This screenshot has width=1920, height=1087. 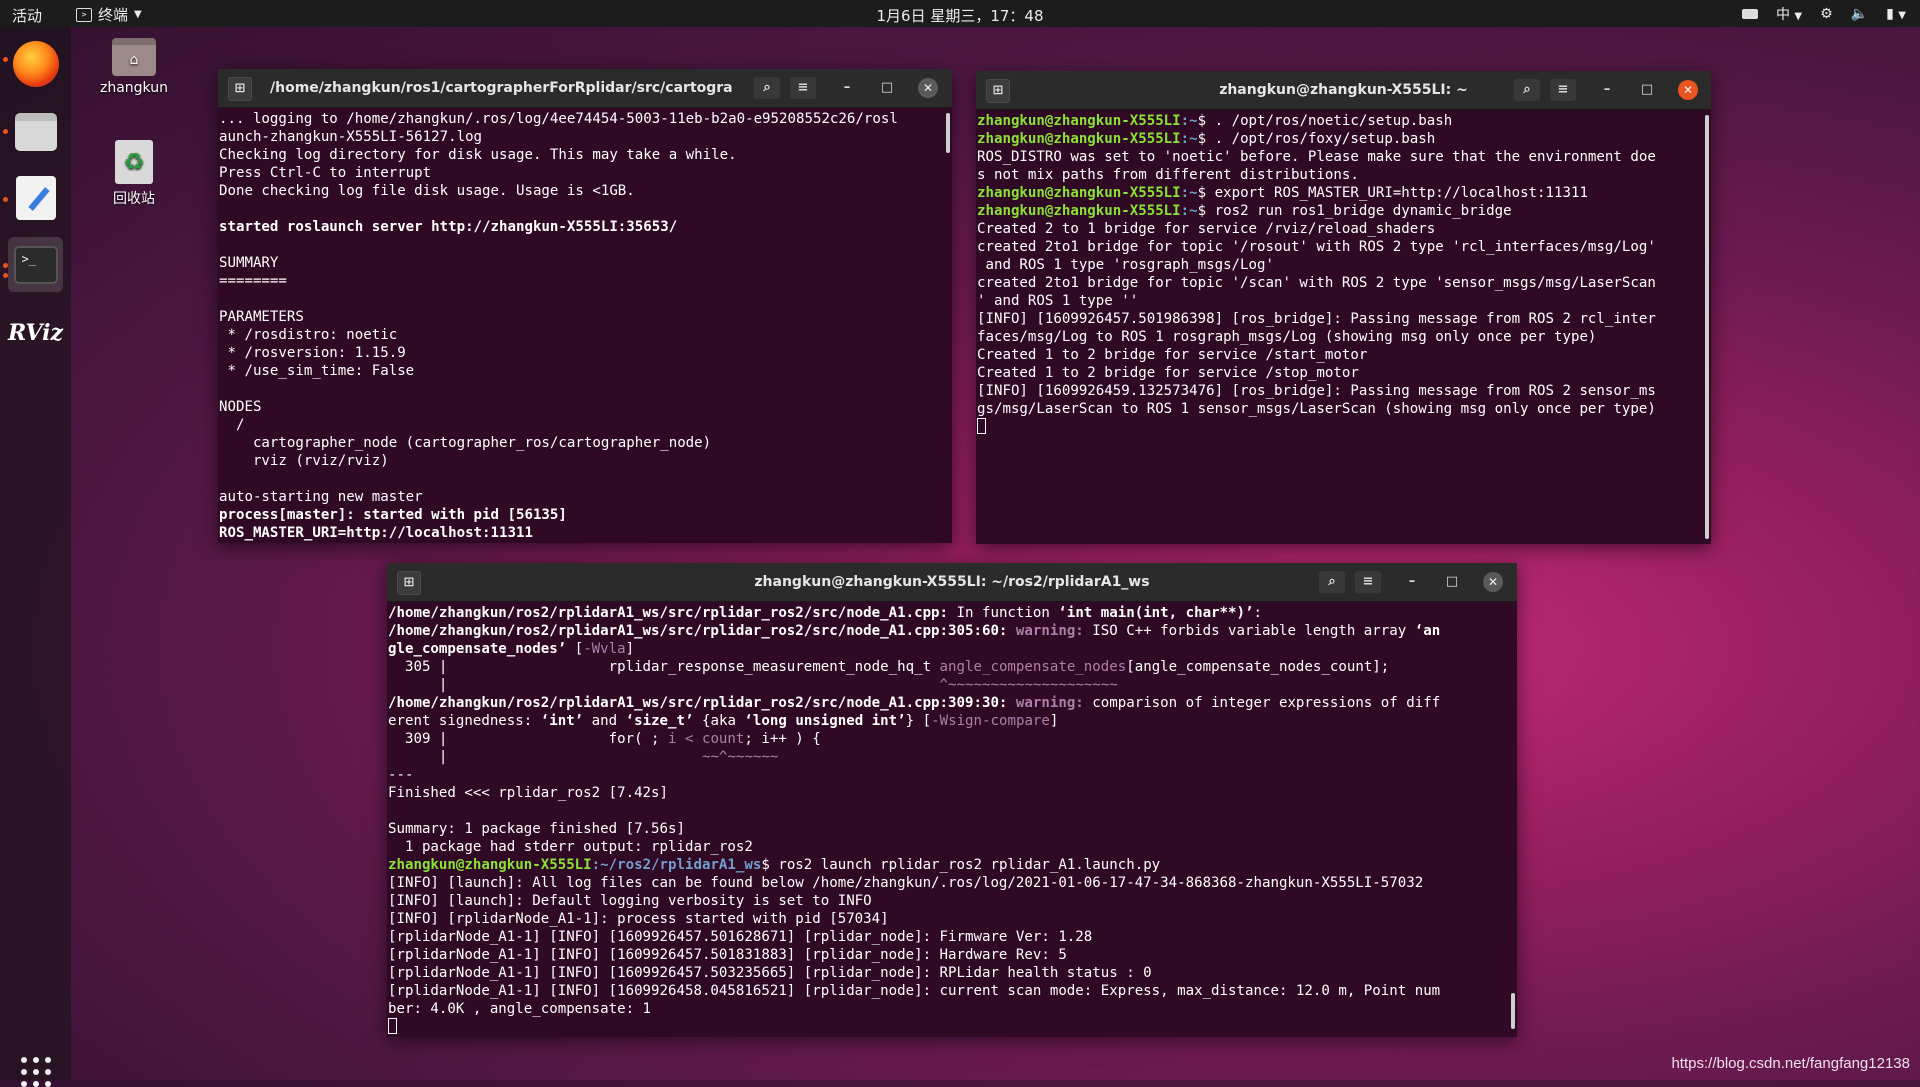 I want to click on terminal-text: rviz (rviz/rviz), so click(x=304, y=461).